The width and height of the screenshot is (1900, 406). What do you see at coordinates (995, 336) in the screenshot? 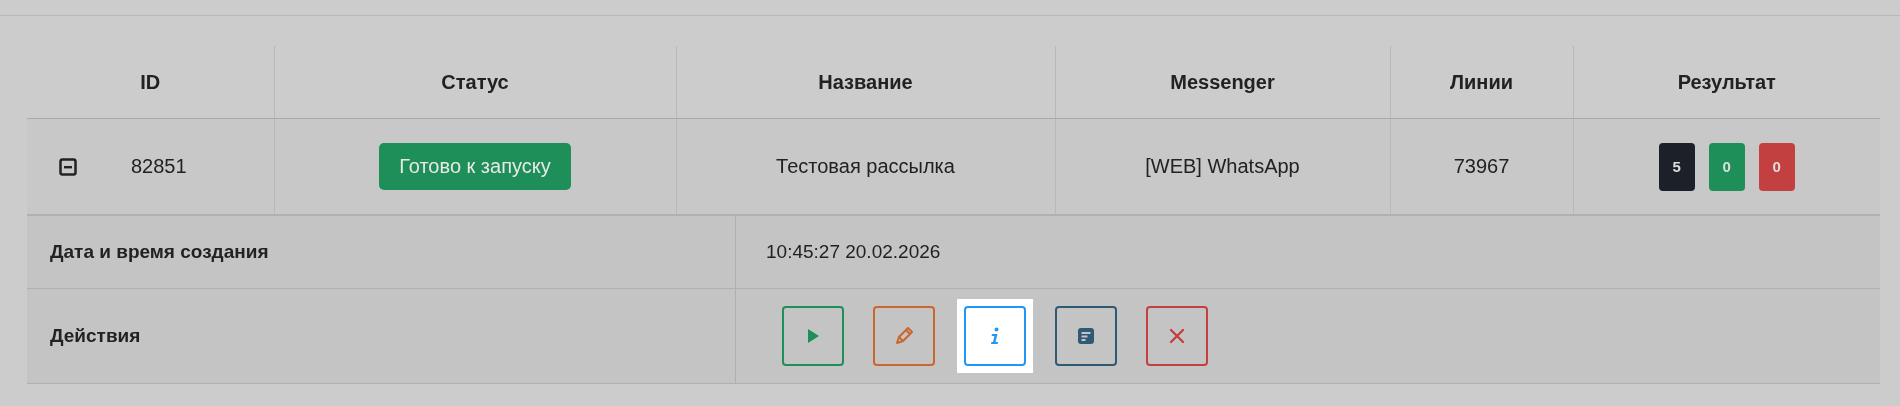
I see `info-button` at bounding box center [995, 336].